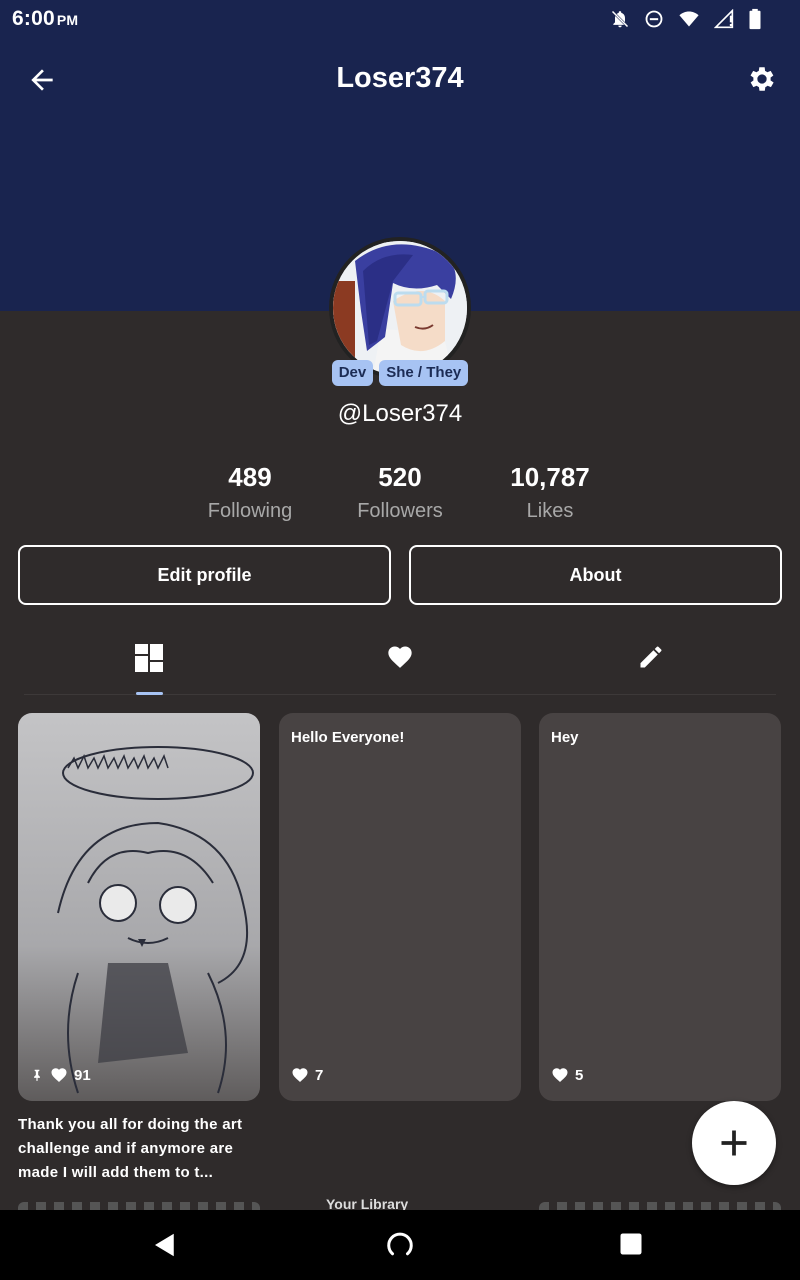 The width and height of the screenshot is (800, 1280). I want to click on badge-row: Dev She / They, so click(400, 373).